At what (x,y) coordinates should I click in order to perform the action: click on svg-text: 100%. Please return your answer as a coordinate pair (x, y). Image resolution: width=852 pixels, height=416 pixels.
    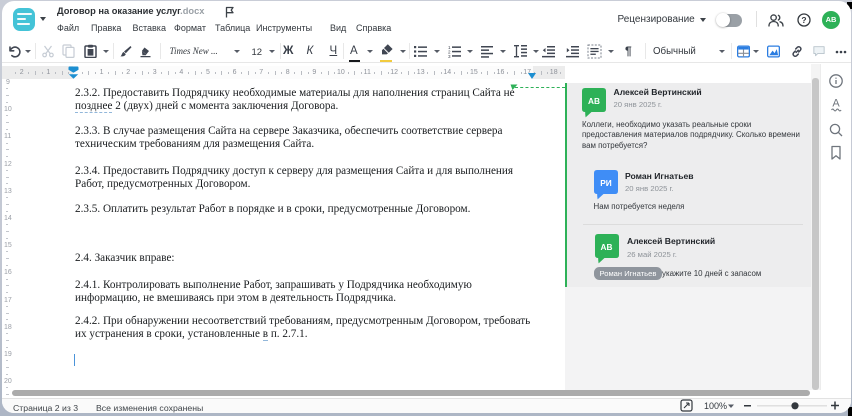
    Looking at the image, I should click on (715, 406).